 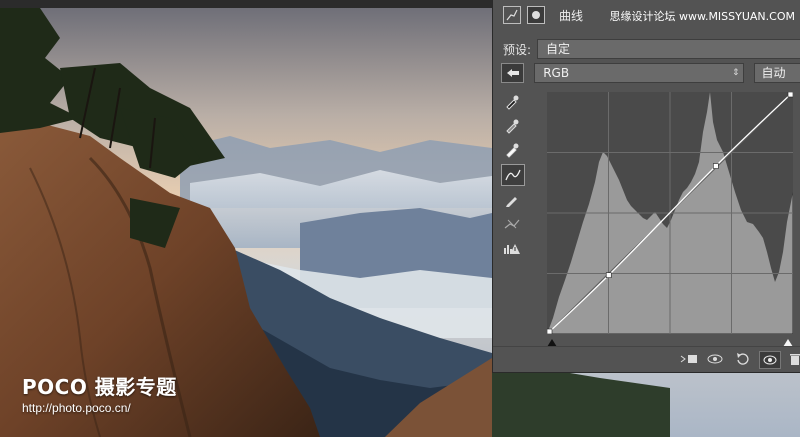 I want to click on eyedropper-white-icon, so click(x=512, y=150).